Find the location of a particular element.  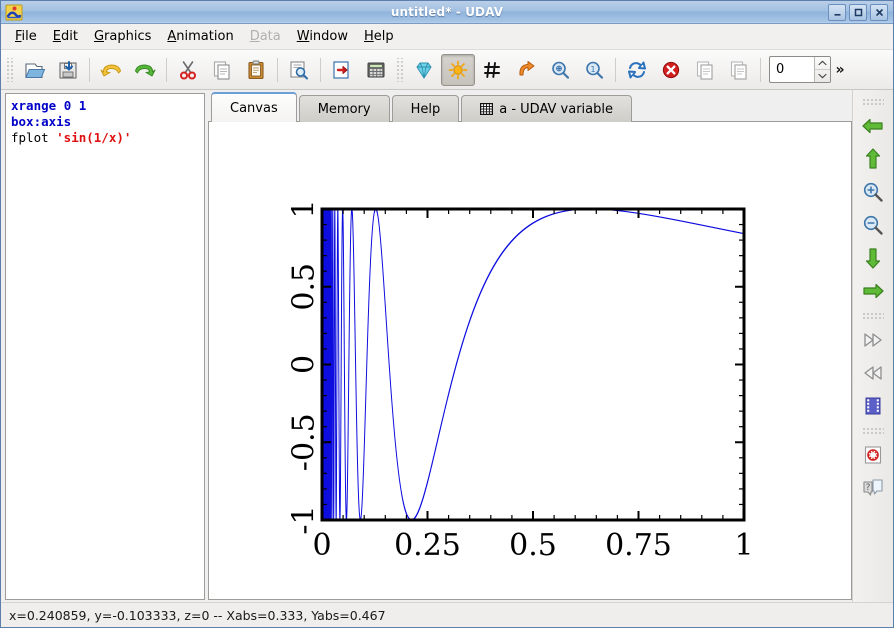

refresh-icon is located at coordinates (637, 70).